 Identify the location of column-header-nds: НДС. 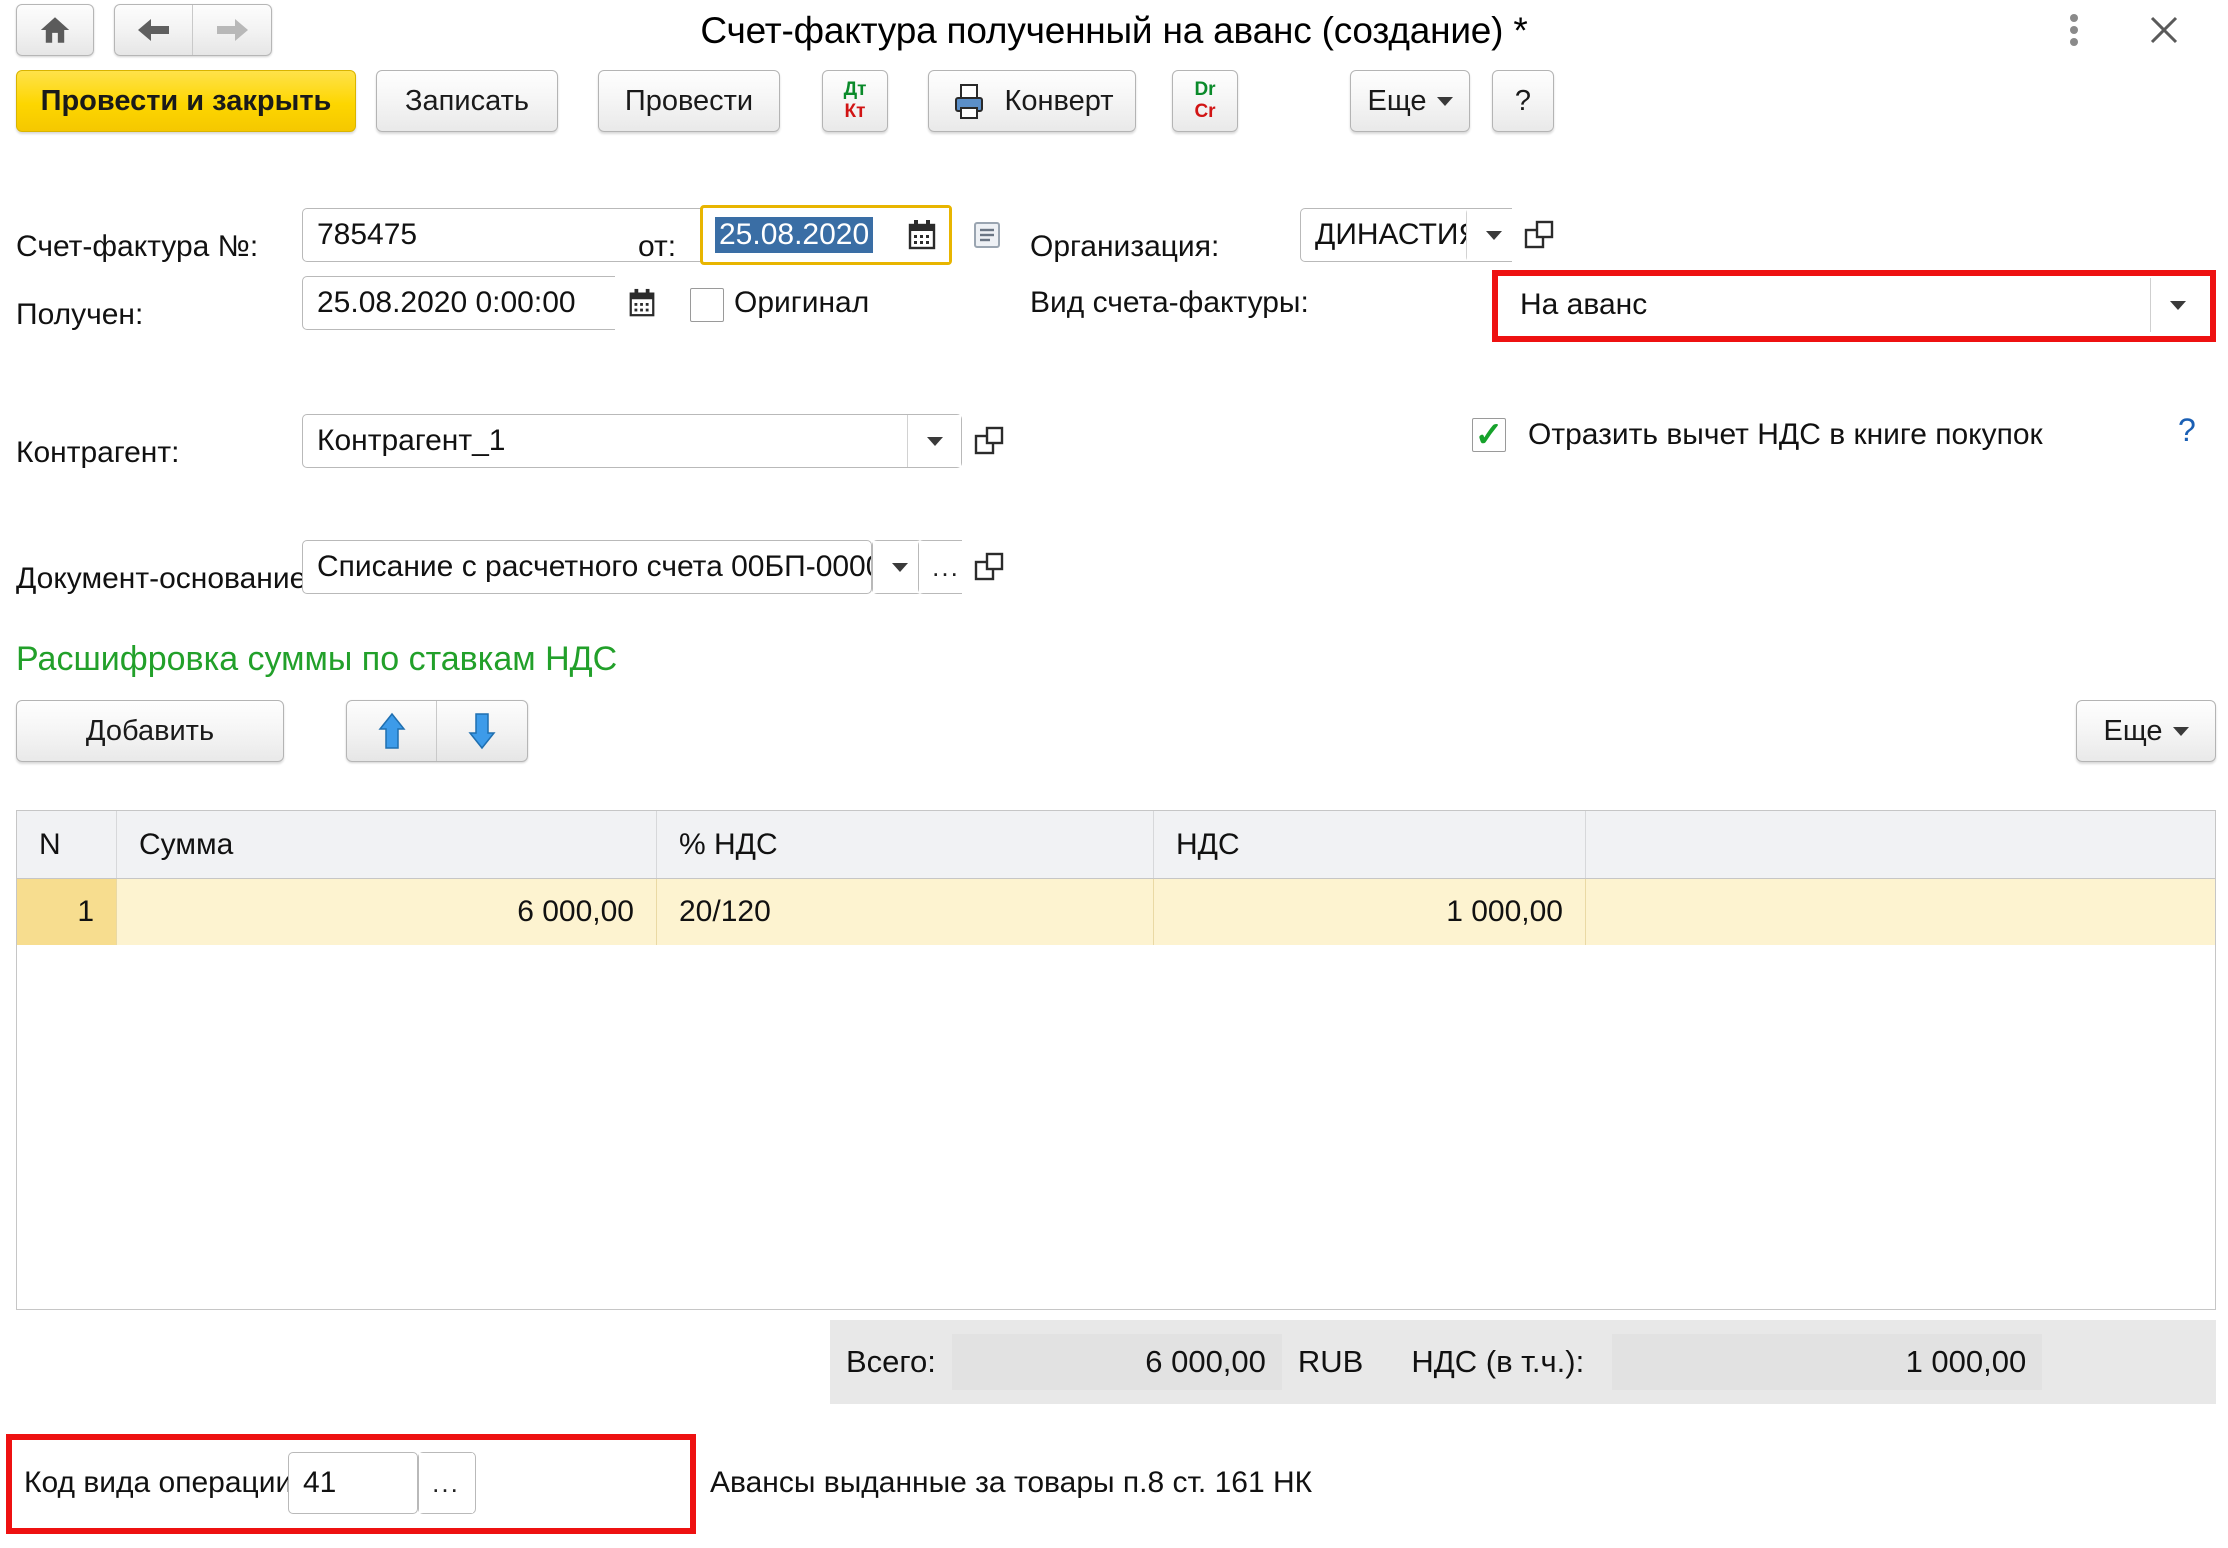
(1370, 844).